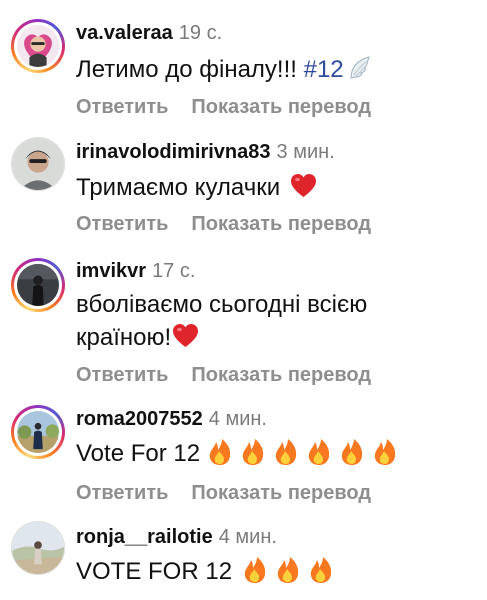 This screenshot has width=487, height=600. What do you see at coordinates (174, 271) in the screenshot?
I see `timestamp: 17 с.` at bounding box center [174, 271].